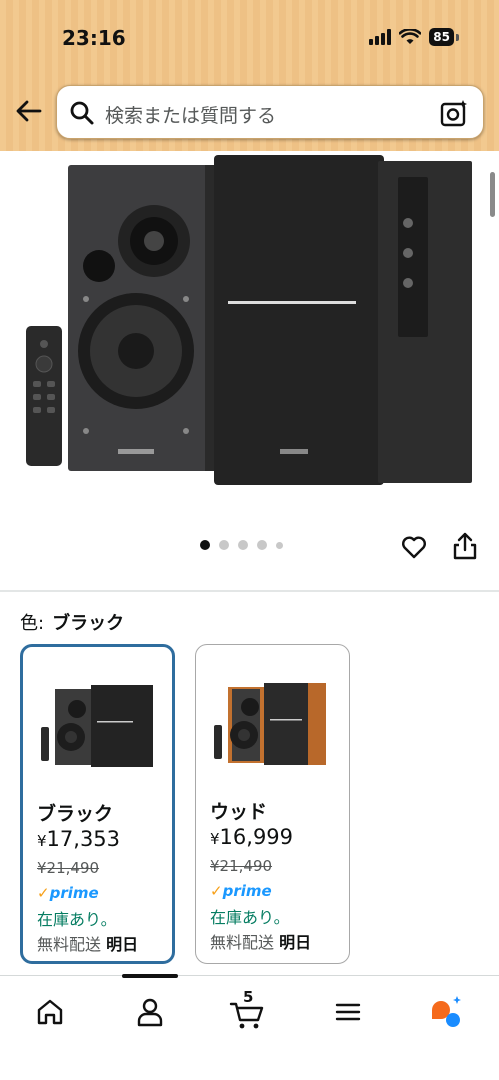 Image resolution: width=499 pixels, height=1080 pixels. I want to click on menu-icon, so click(348, 1012).